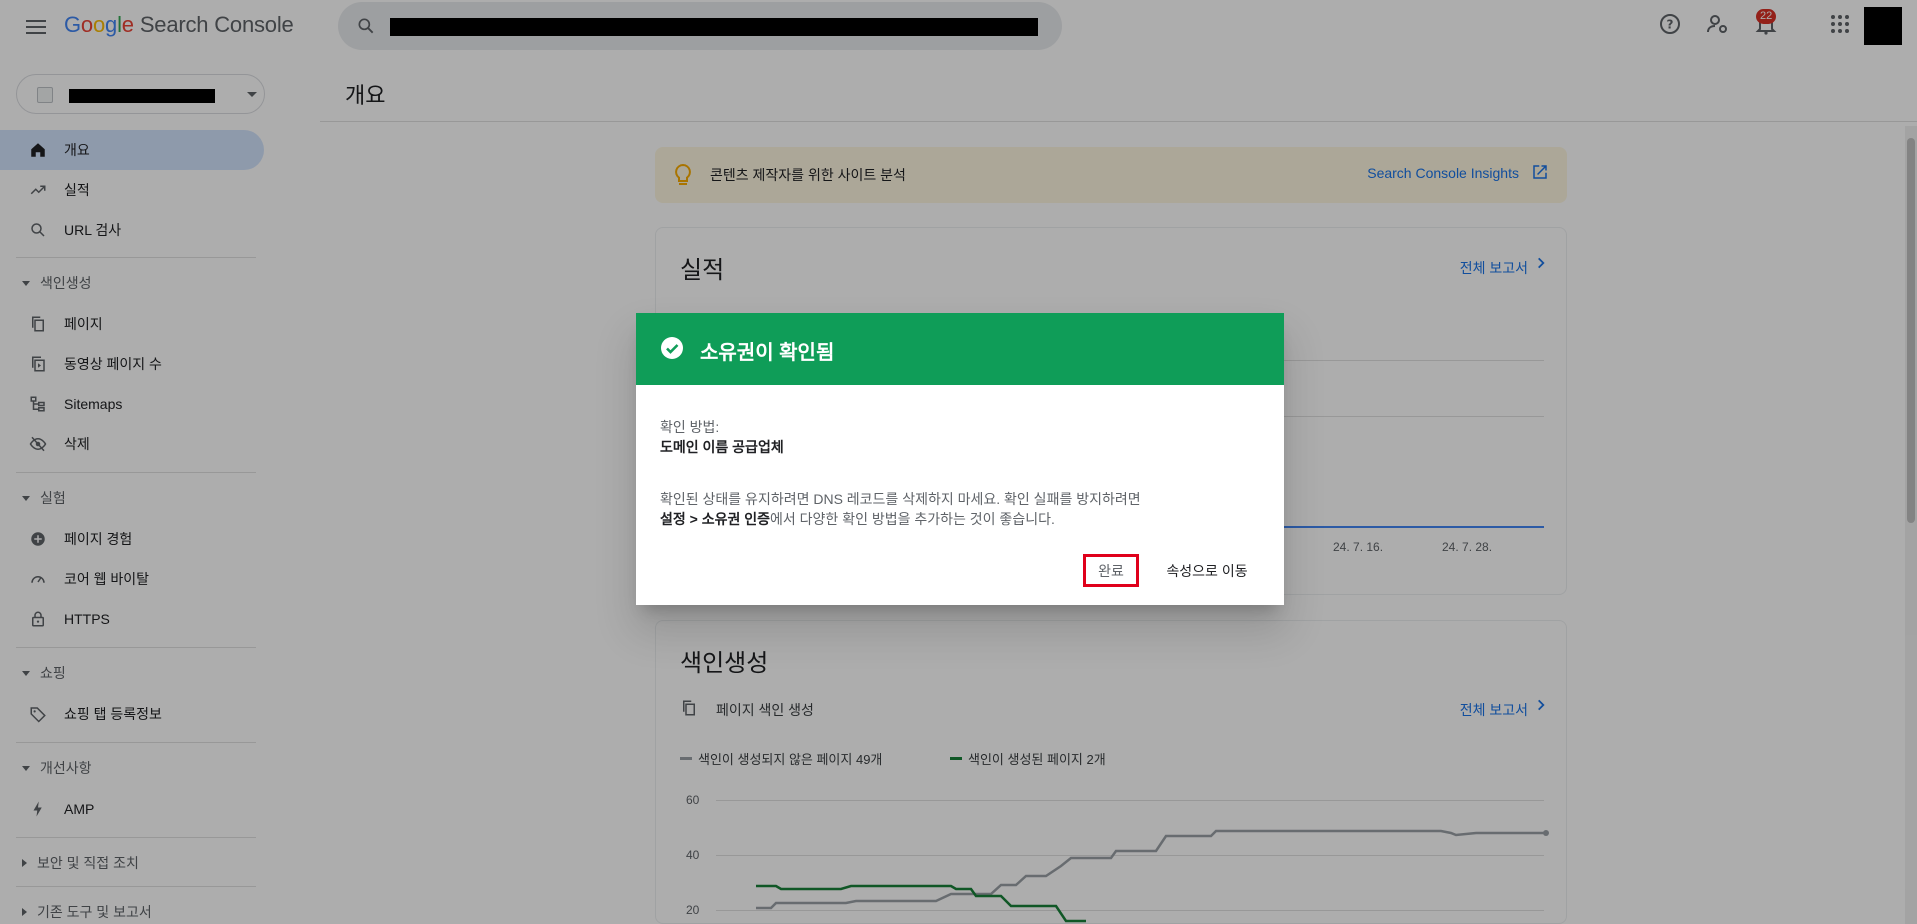  Describe the element at coordinates (690, 427) in the screenshot. I see `verification-method-label: 확인 방법:` at that location.